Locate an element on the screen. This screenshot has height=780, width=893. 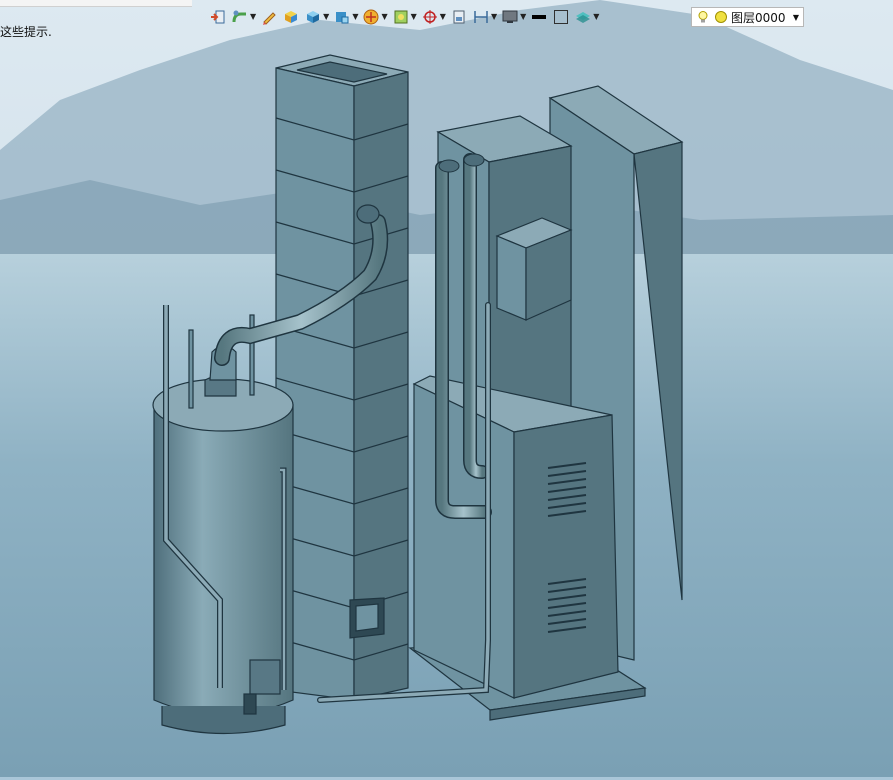
render-button: ▼ is located at coordinates (404, 17).